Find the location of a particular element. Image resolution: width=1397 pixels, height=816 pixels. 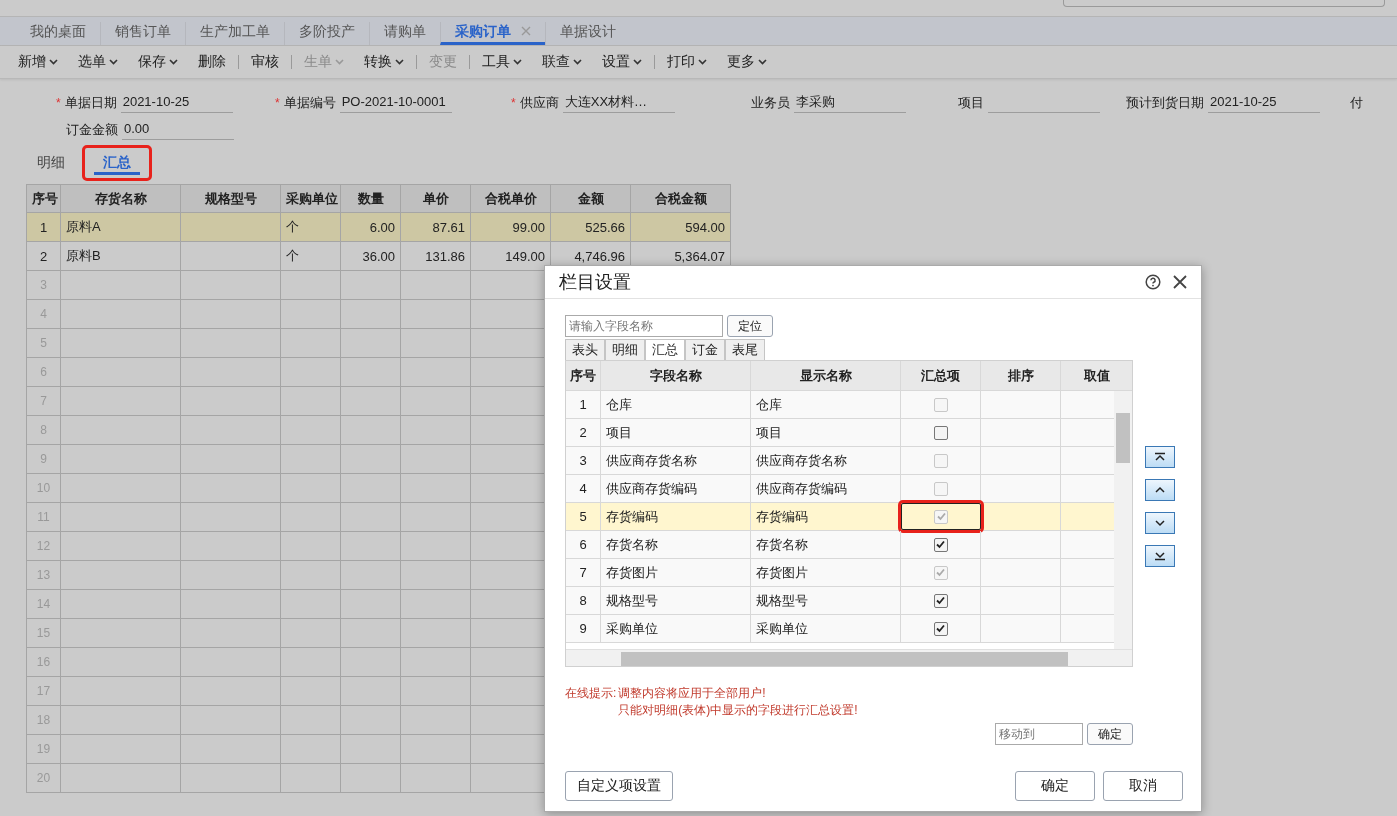

table-cell: 原料A is located at coordinates (120, 227).